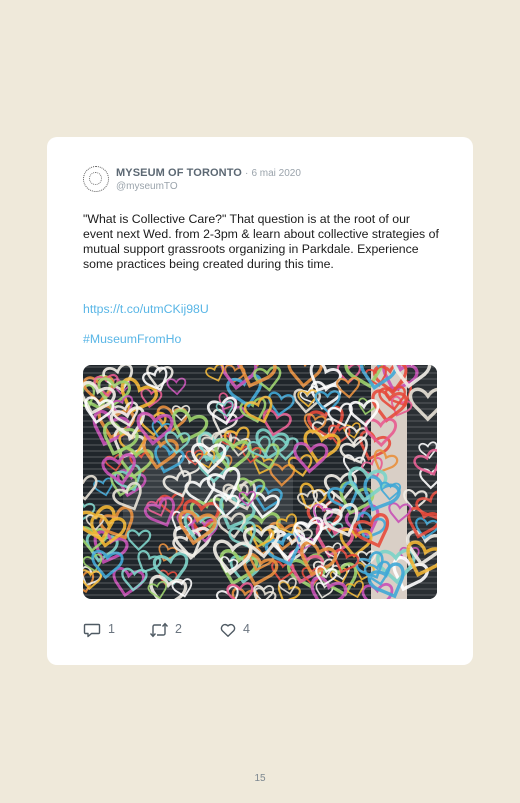 The image size is (520, 803). What do you see at coordinates (178, 629) in the screenshot?
I see `retweet-count: 2` at bounding box center [178, 629].